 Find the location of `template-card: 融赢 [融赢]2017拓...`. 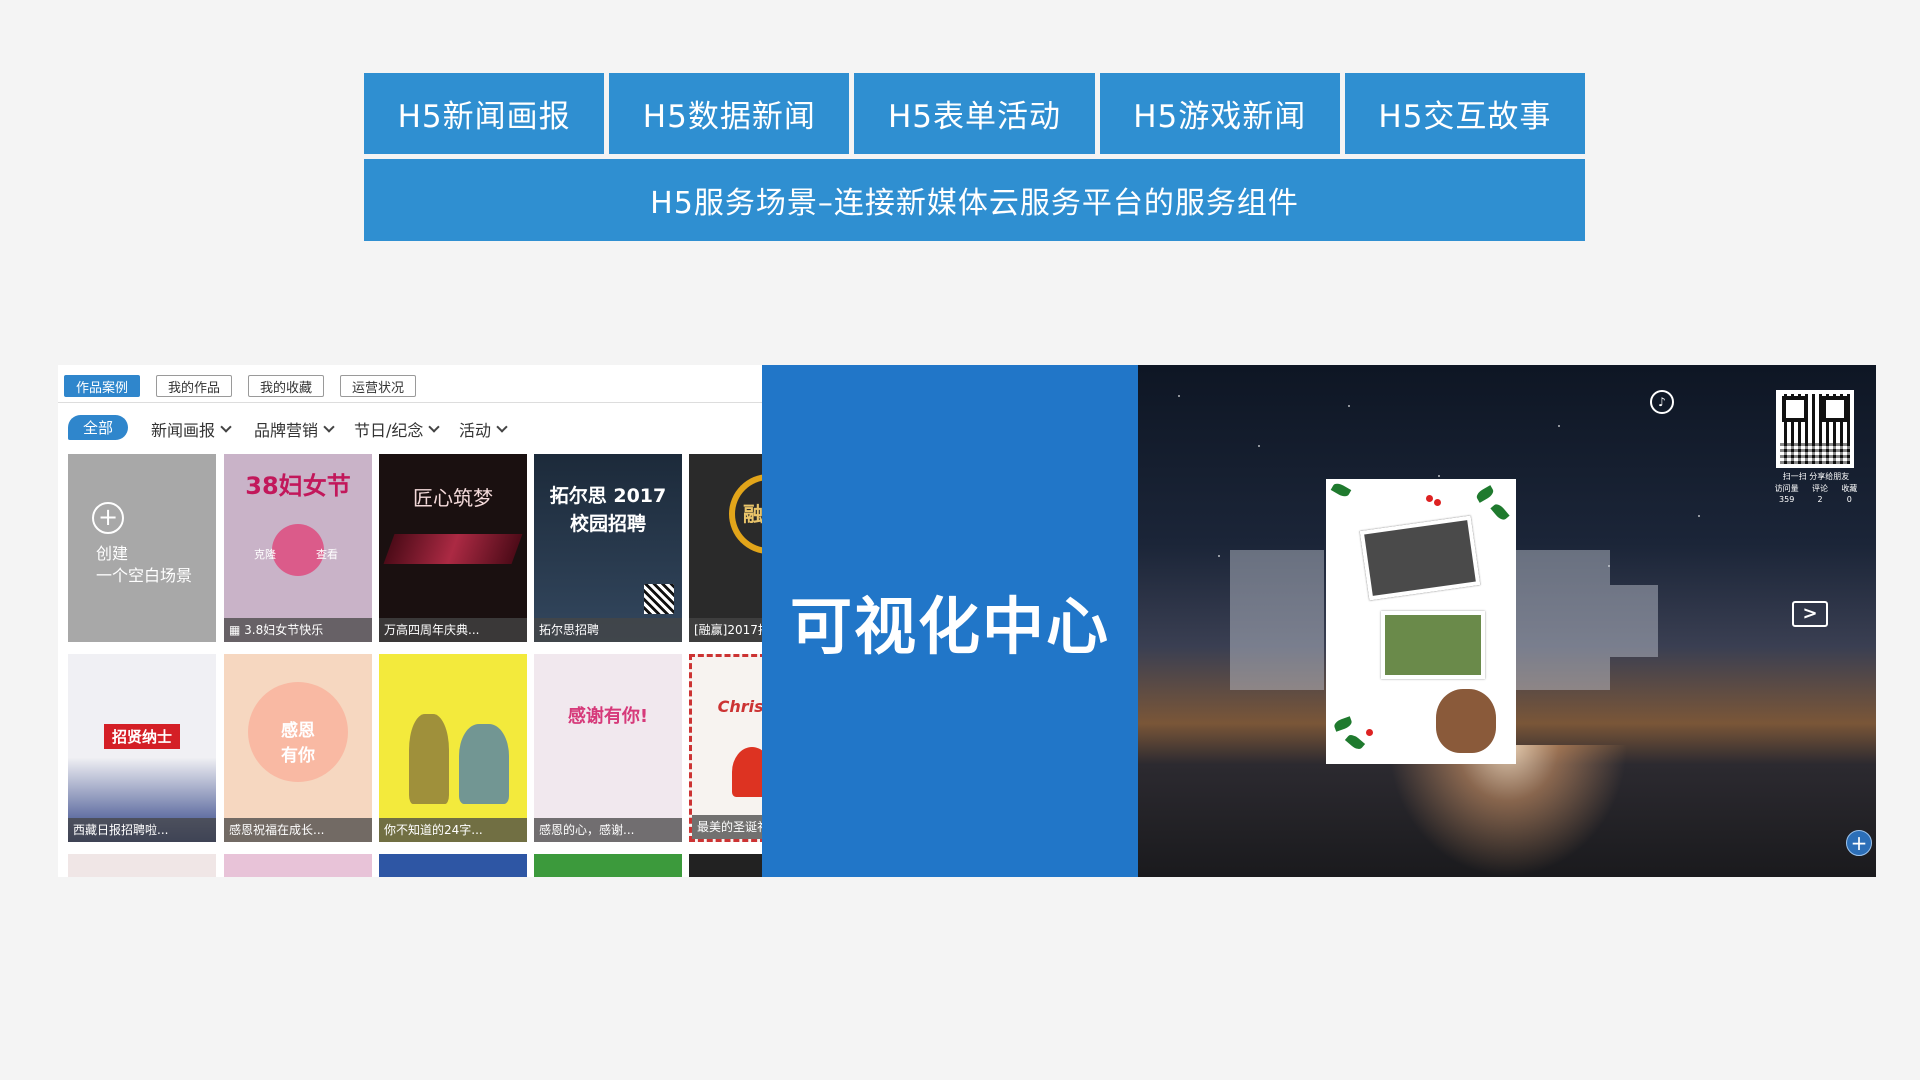

template-card: 融赢 [融赢]2017拓... is located at coordinates (725, 548).